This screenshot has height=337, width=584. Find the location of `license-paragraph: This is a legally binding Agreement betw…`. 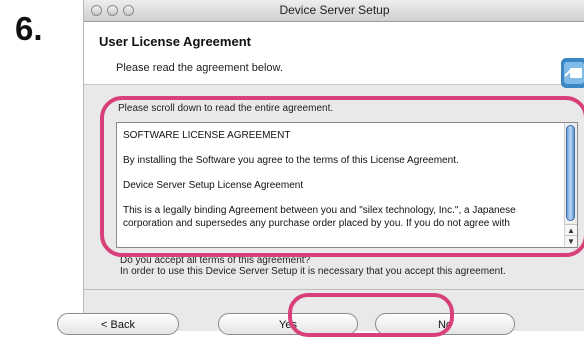

license-paragraph: This is a legally binding Agreement betw… is located at coordinates (319, 217).